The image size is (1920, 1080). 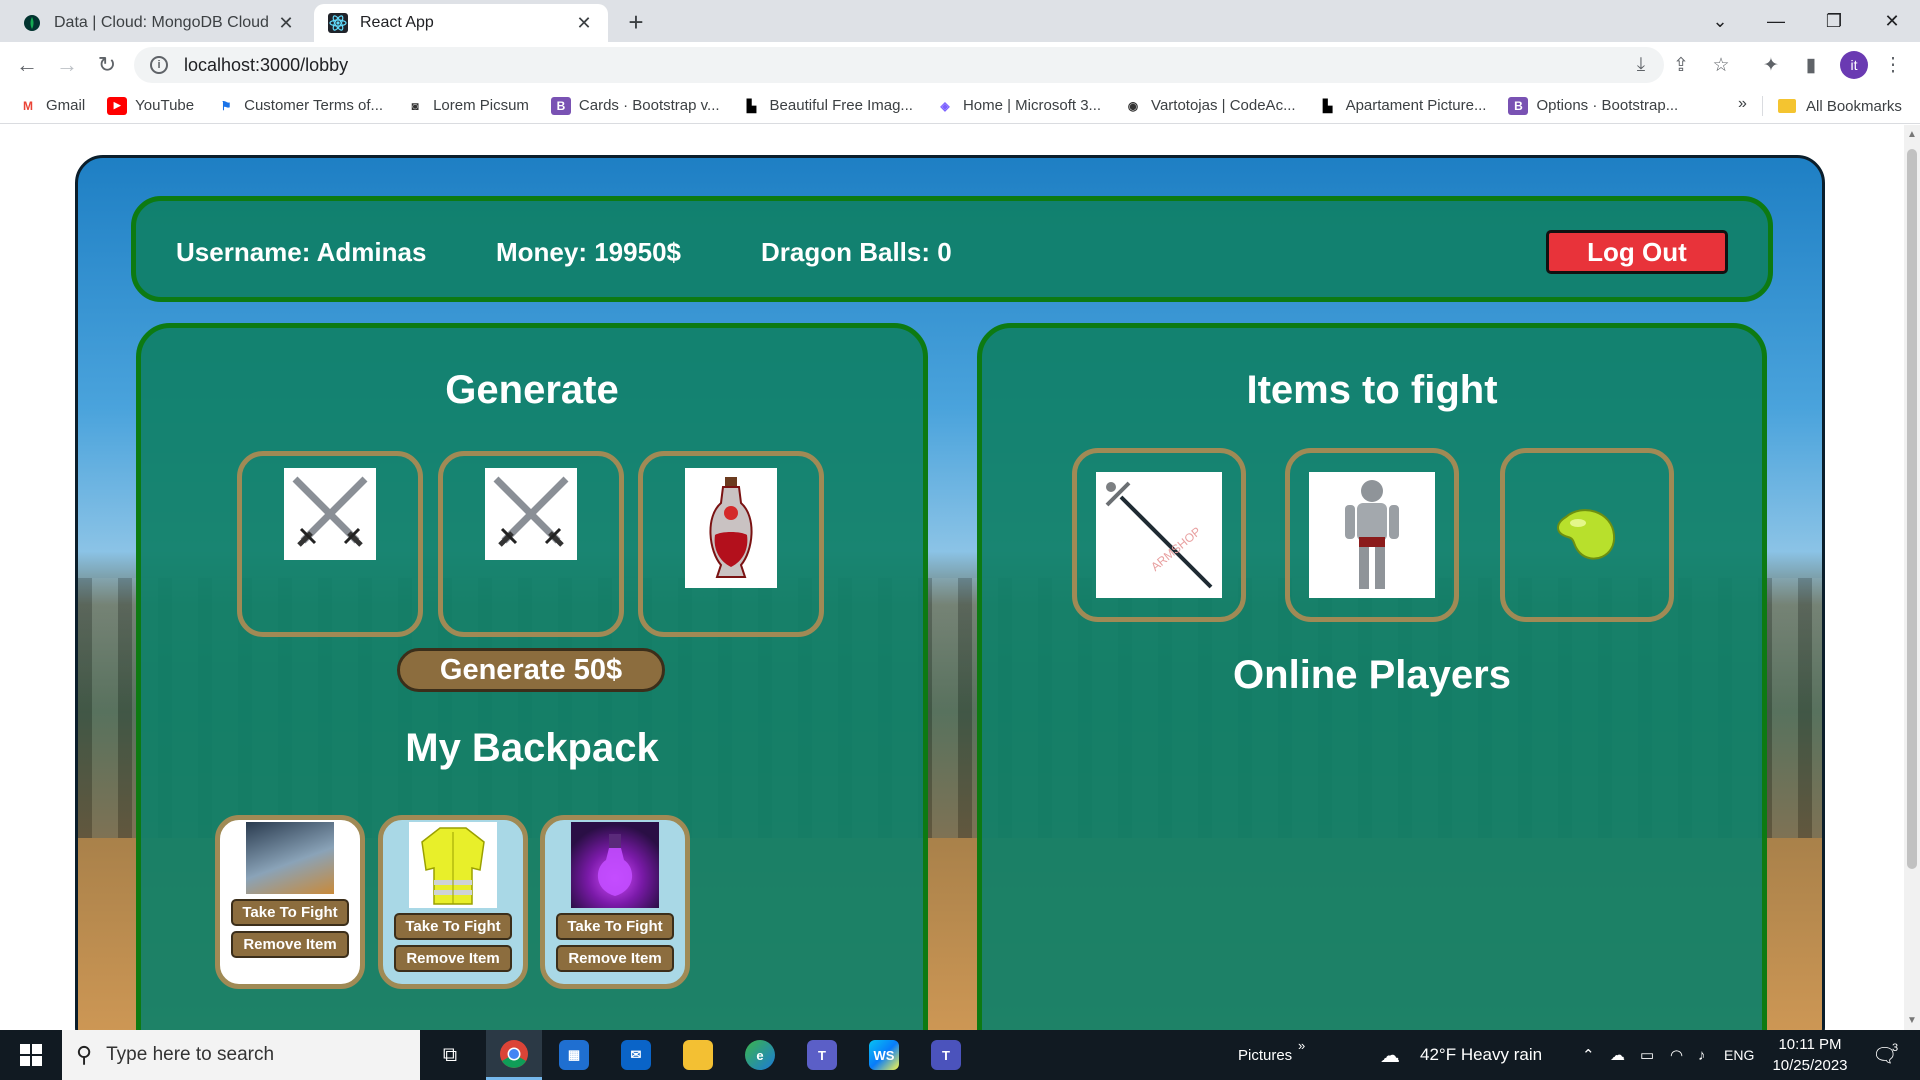 What do you see at coordinates (1771, 65) in the screenshot?
I see `extensions-puzzle-icon: ✦` at bounding box center [1771, 65].